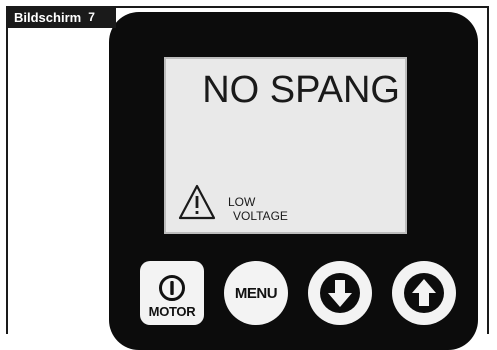 The height and width of the screenshot is (350, 497). What do you see at coordinates (172, 288) in the screenshot?
I see `power-icon` at bounding box center [172, 288].